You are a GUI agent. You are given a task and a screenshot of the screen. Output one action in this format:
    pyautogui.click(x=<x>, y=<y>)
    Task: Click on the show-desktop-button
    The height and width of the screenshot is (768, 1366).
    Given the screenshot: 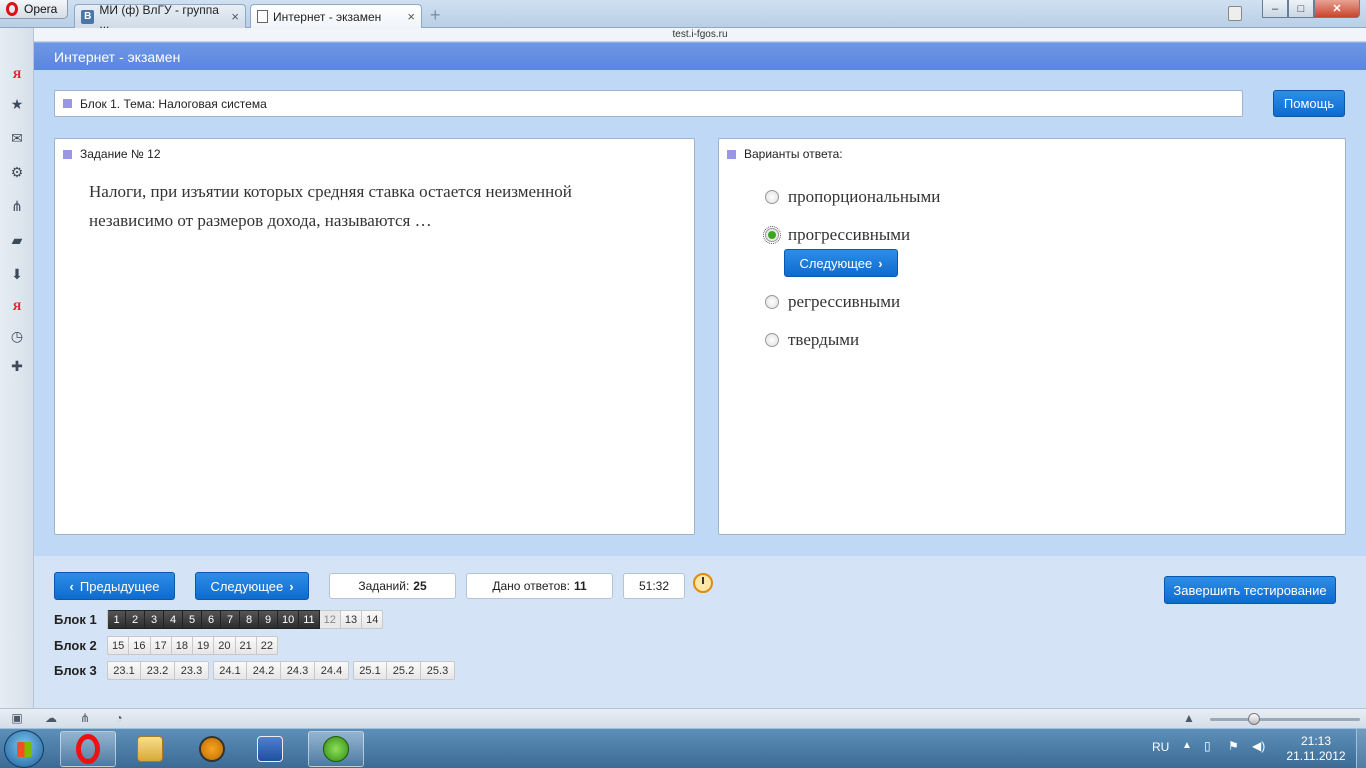 What is the action you would take?
    pyautogui.click(x=1361, y=748)
    